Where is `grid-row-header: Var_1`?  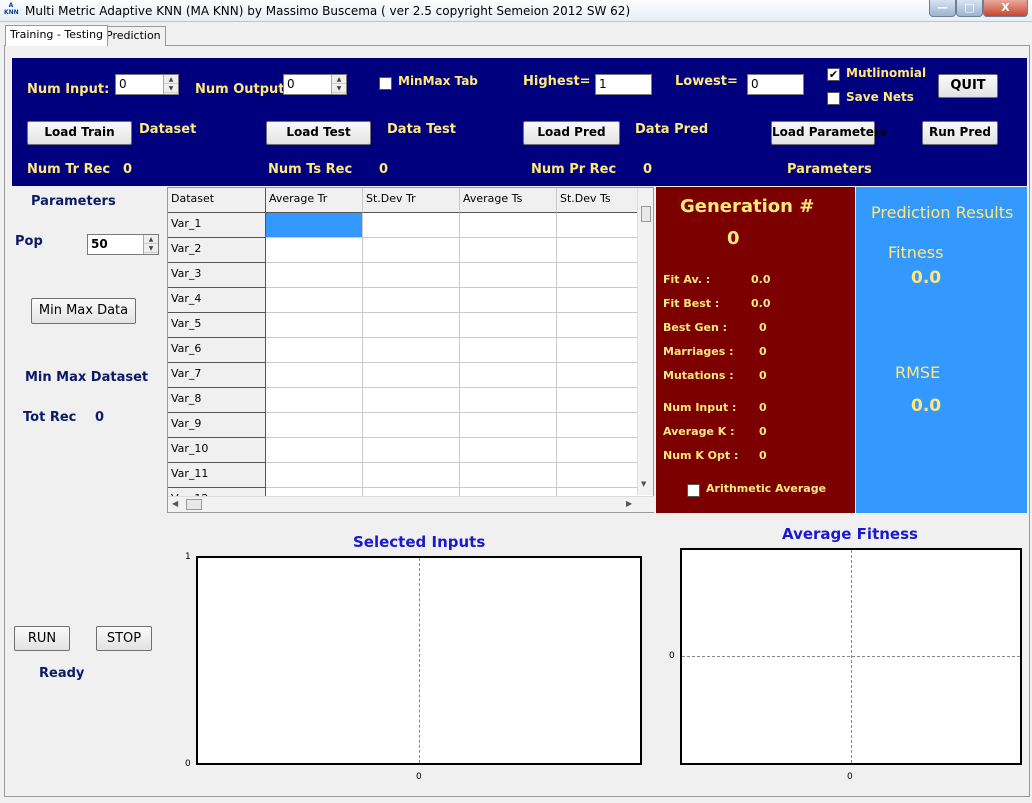
grid-row-header: Var_1 is located at coordinates (217, 225).